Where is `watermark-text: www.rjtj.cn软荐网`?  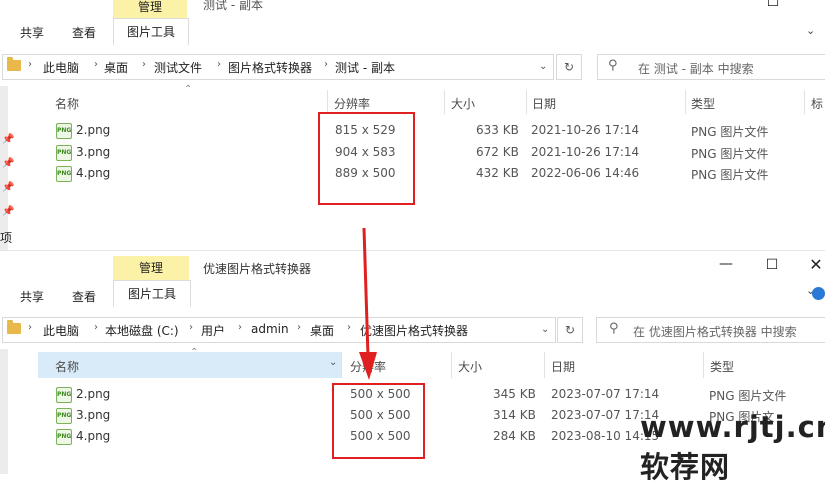 watermark-text: www.rjtj.cn软荐网 is located at coordinates (732, 447).